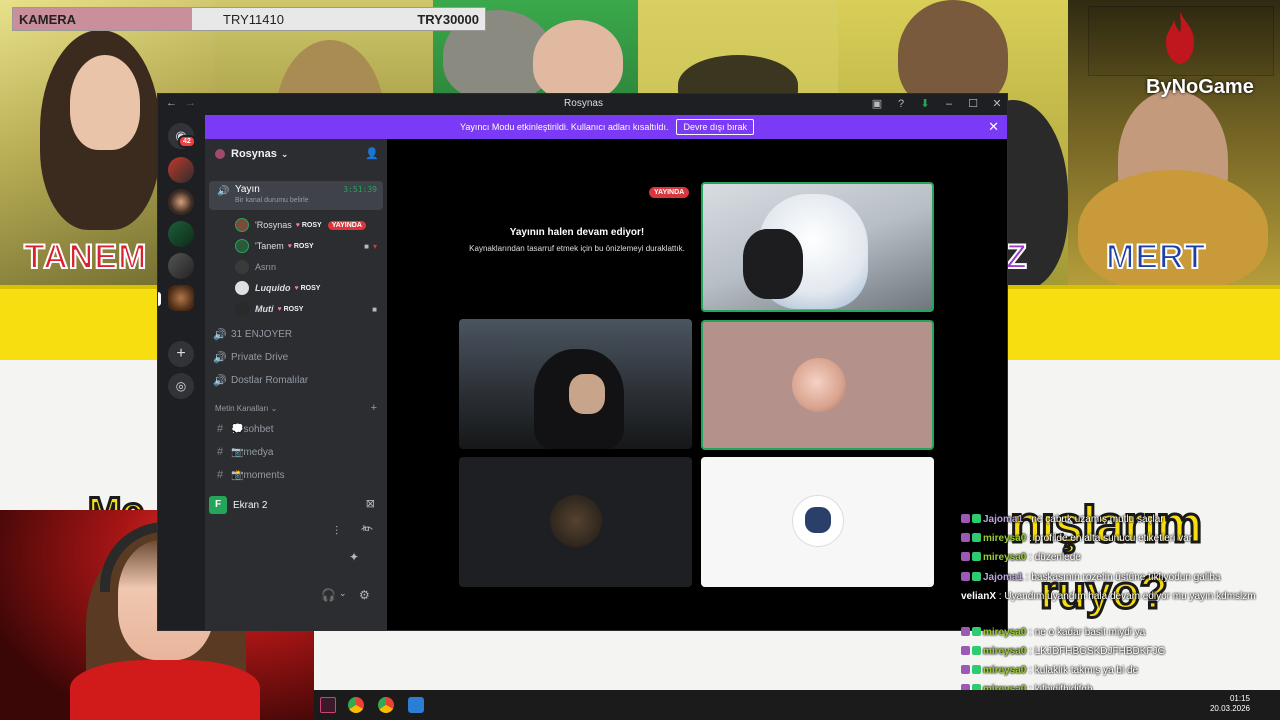 Image resolution: width=1280 pixels, height=720 pixels. What do you see at coordinates (582, 104) in the screenshot?
I see `window-titlebar: ← → Rosynas ▣ ? ⬇ – ☐ ✕` at bounding box center [582, 104].